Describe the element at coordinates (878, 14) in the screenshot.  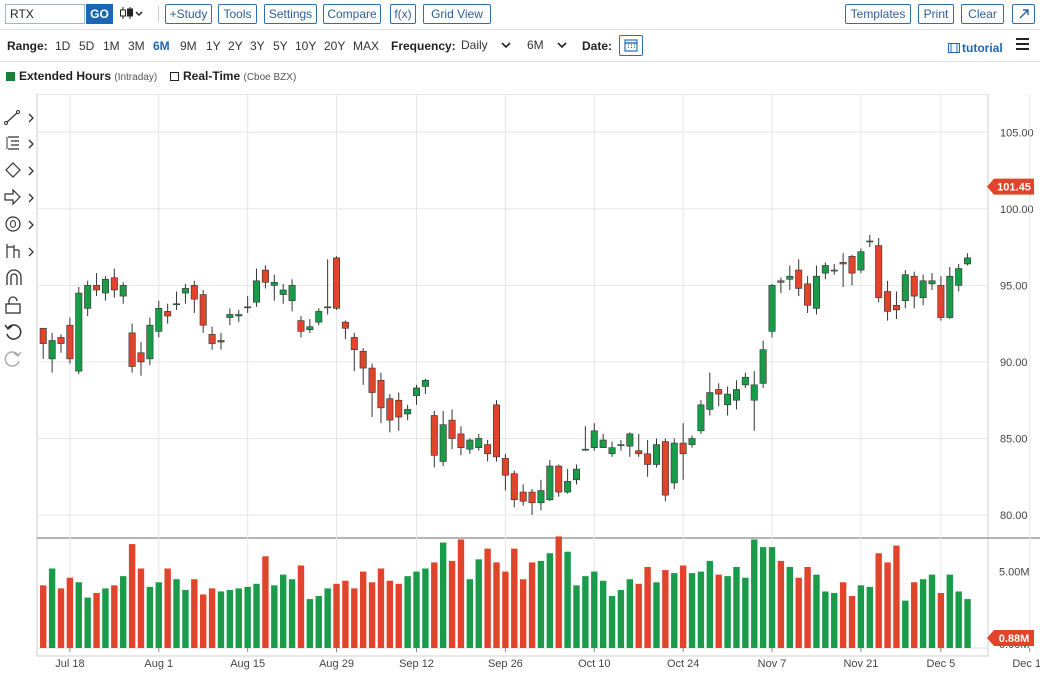
I see `templates-button: Templates` at that location.